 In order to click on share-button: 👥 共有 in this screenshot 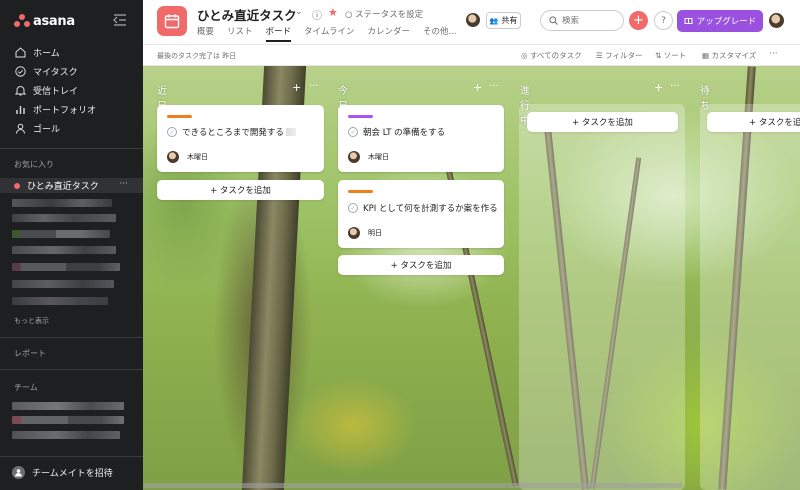, I will do `click(503, 20)`.